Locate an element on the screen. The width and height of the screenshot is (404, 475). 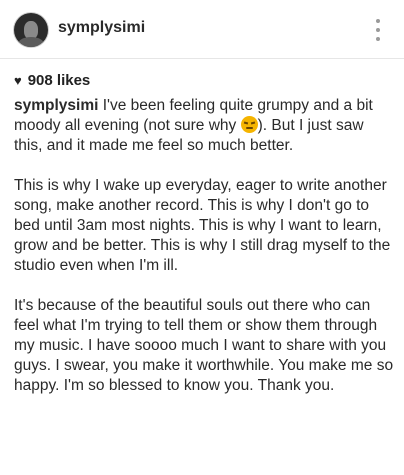
more-vertical-icon is located at coordinates (378, 30).